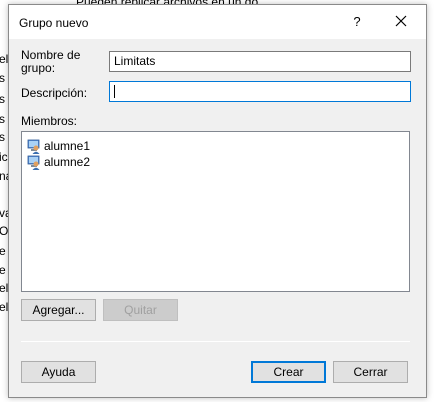 This screenshot has width=435, height=402. Describe the element at coordinates (67, 146) in the screenshot. I see `member-name: alumne1` at that location.